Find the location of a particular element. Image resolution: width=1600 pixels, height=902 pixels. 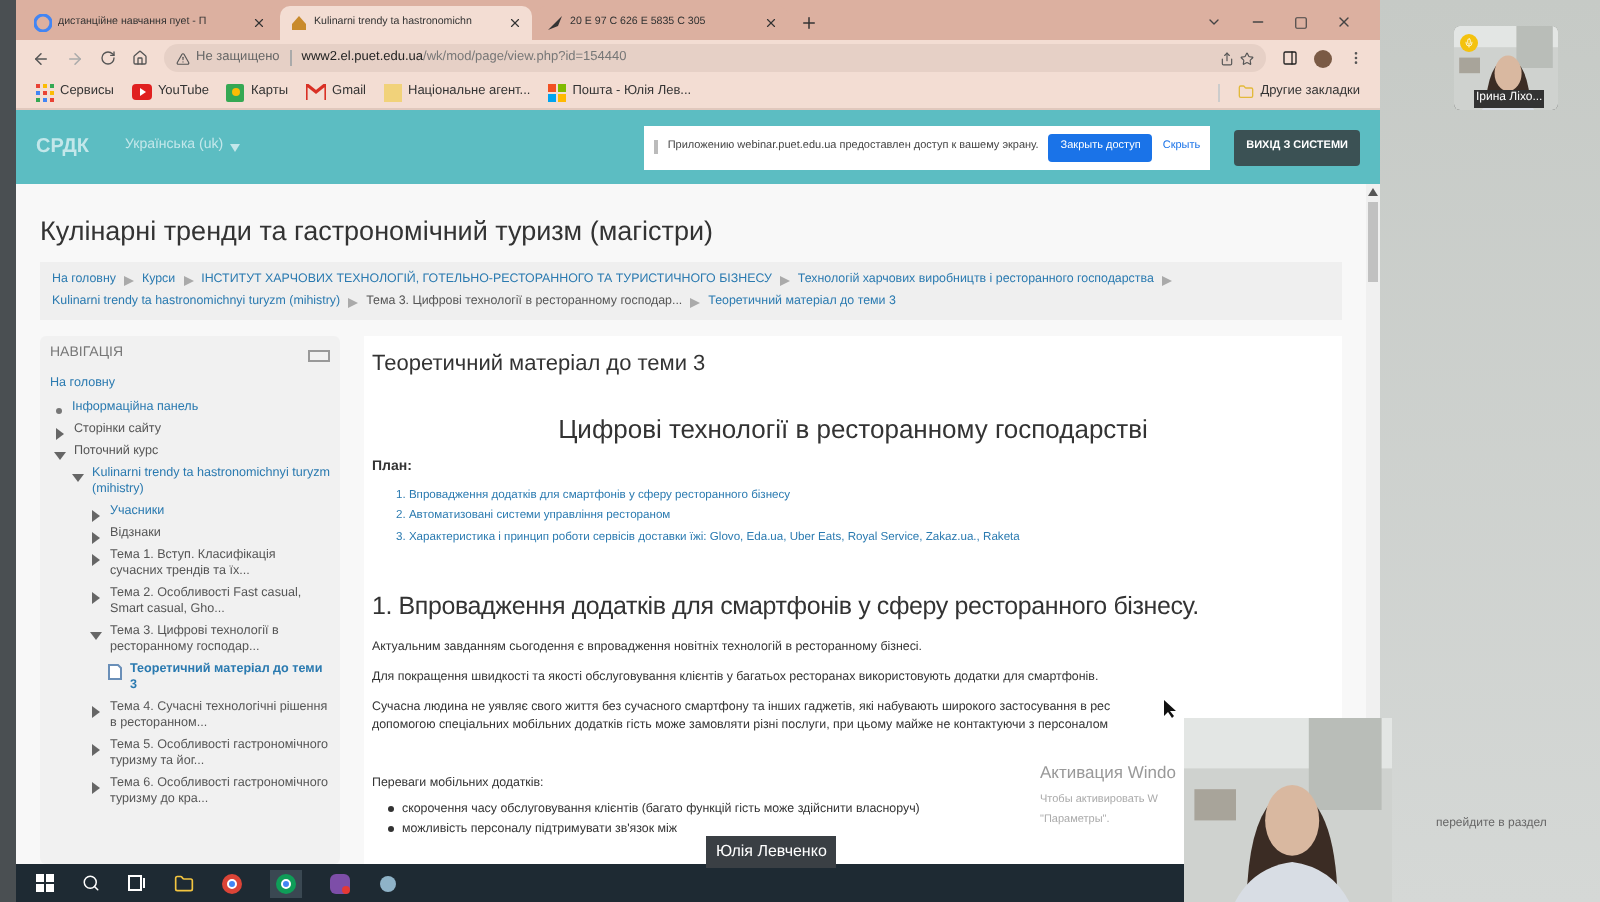

warning-icon is located at coordinates (183, 58).